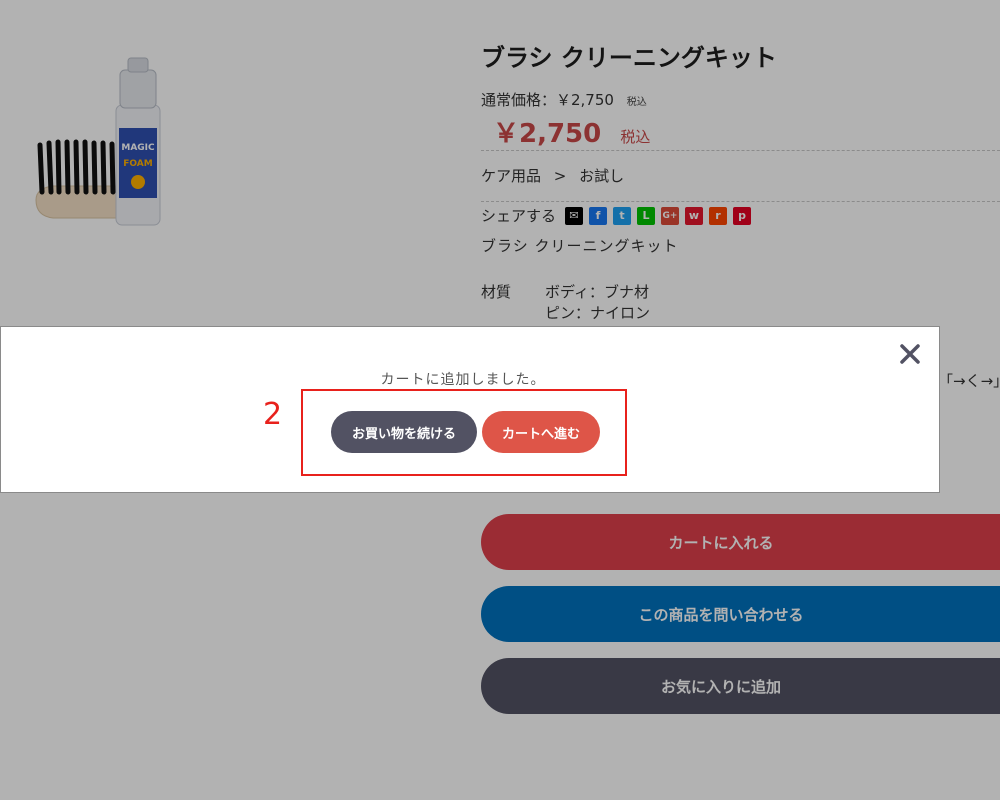  I want to click on modal-message: カートに追加しました。, so click(463, 380).